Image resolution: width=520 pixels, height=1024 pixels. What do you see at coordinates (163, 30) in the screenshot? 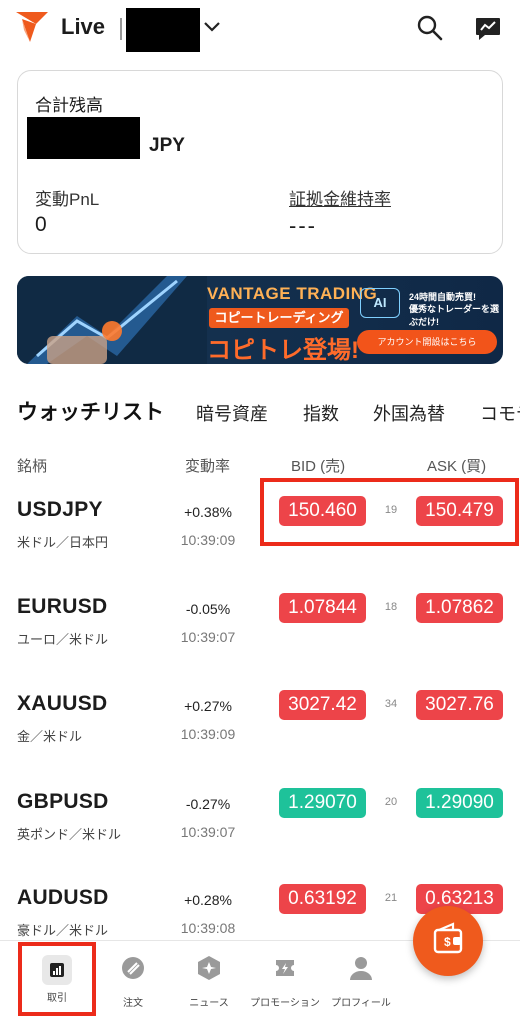
I see `account-selector-redacted` at bounding box center [163, 30].